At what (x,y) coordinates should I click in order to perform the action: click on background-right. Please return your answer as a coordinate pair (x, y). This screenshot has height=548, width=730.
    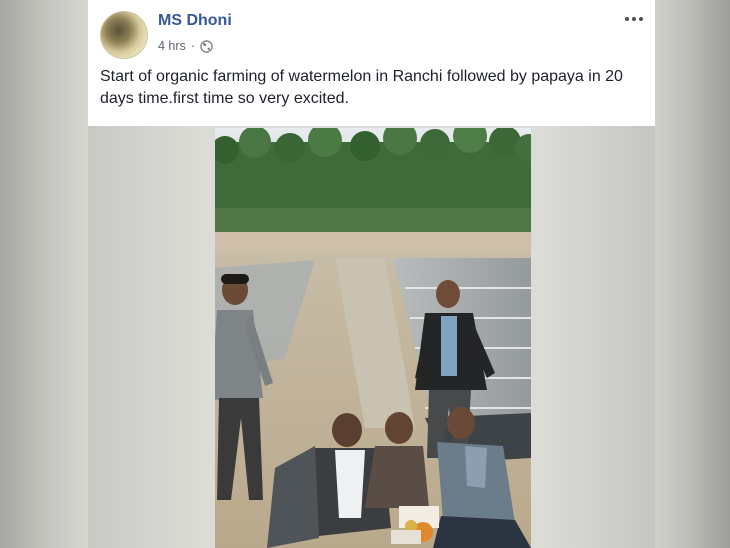
    Looking at the image, I should click on (692, 274).